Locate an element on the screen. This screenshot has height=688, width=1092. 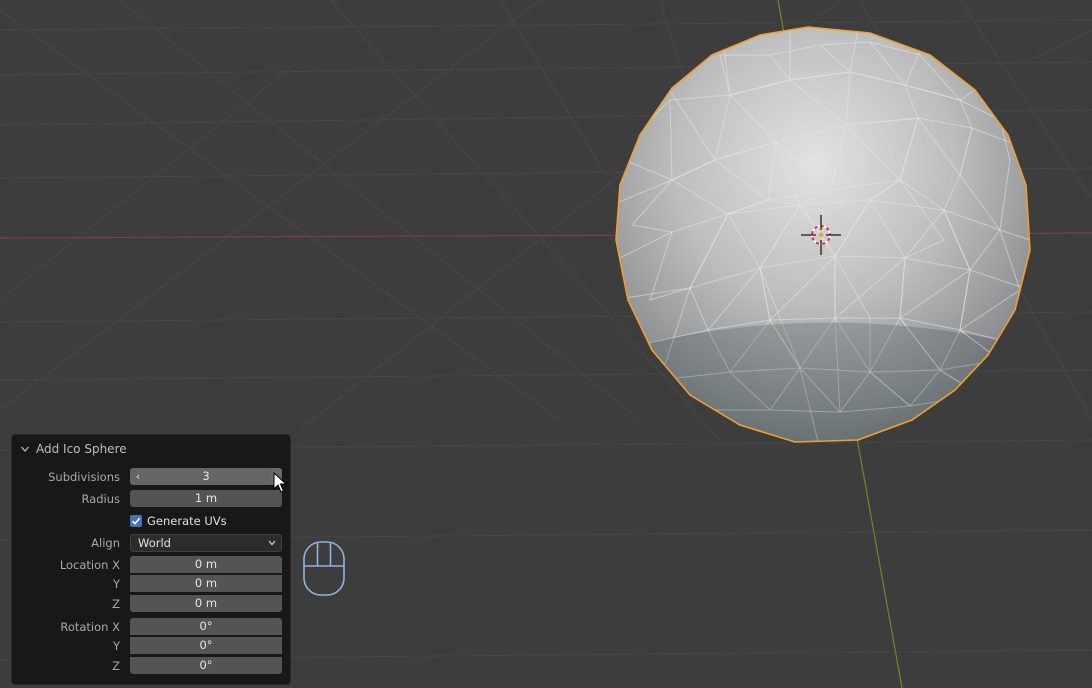
generate-uvs-toggle: Generate UVs is located at coordinates (178, 521).